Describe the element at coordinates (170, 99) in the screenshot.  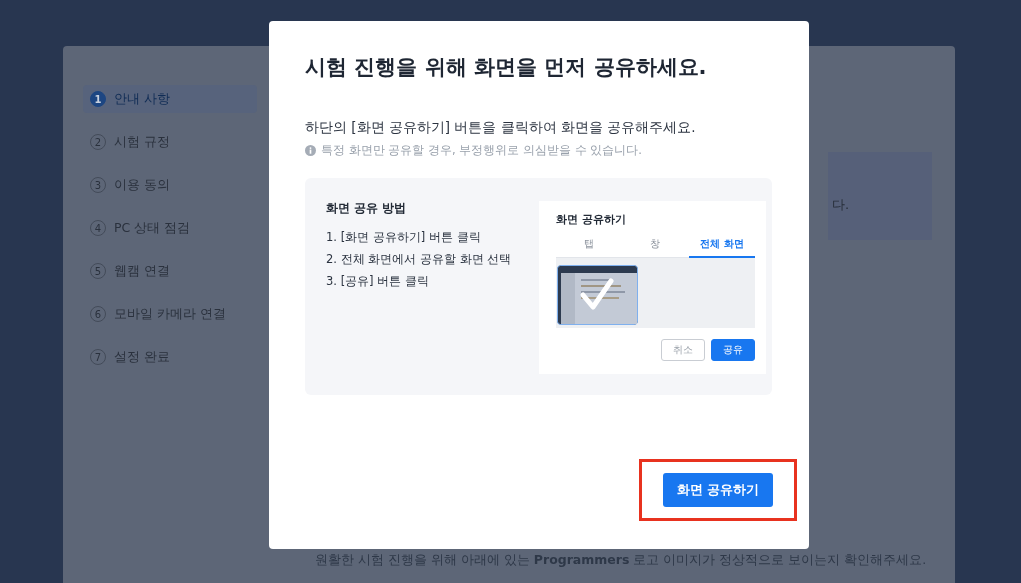
I see `sidebar-step: 1 안내 사항` at that location.